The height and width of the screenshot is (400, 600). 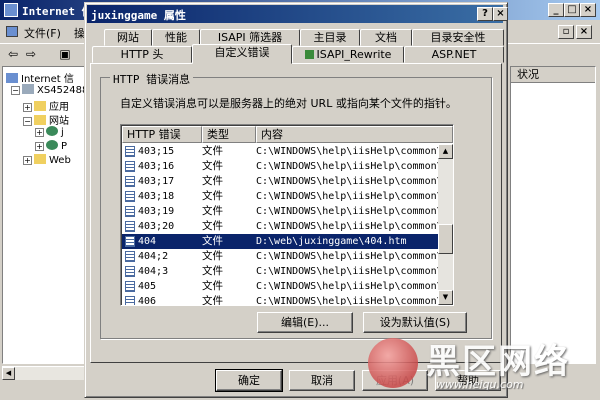 I want to click on table-row: 404 文件 D:\web\juxinggame\404.htm, so click(x=280, y=241).